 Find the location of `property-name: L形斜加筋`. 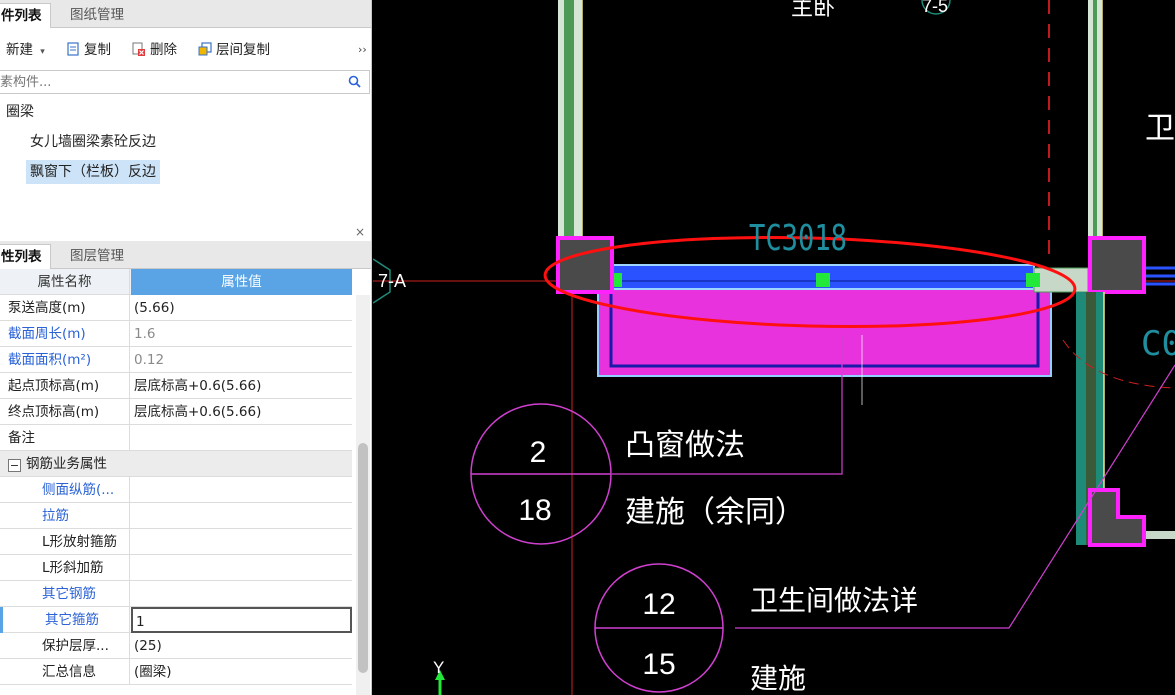

property-name: L形斜加筋 is located at coordinates (65, 568).